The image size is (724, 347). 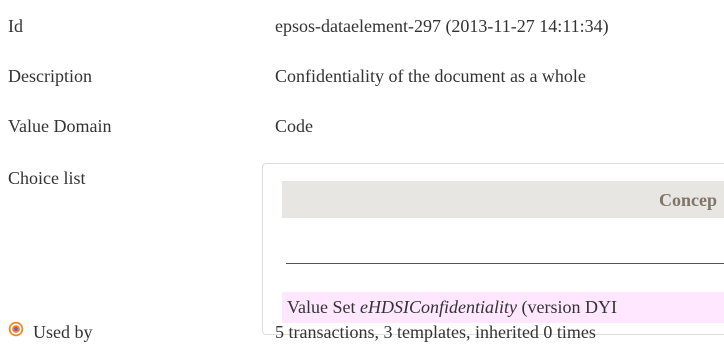 I want to click on concept-header-label: Concep, so click(x=688, y=200).